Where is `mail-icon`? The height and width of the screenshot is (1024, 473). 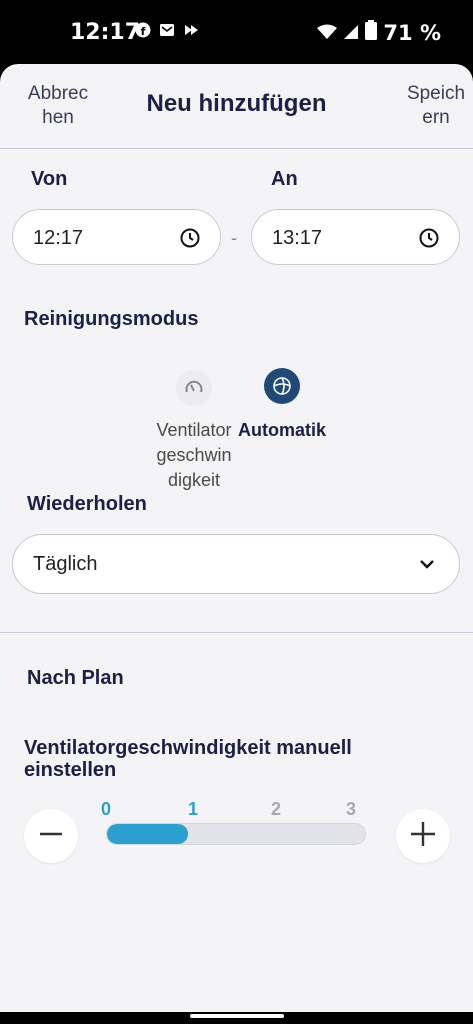
mail-icon is located at coordinates (167, 30).